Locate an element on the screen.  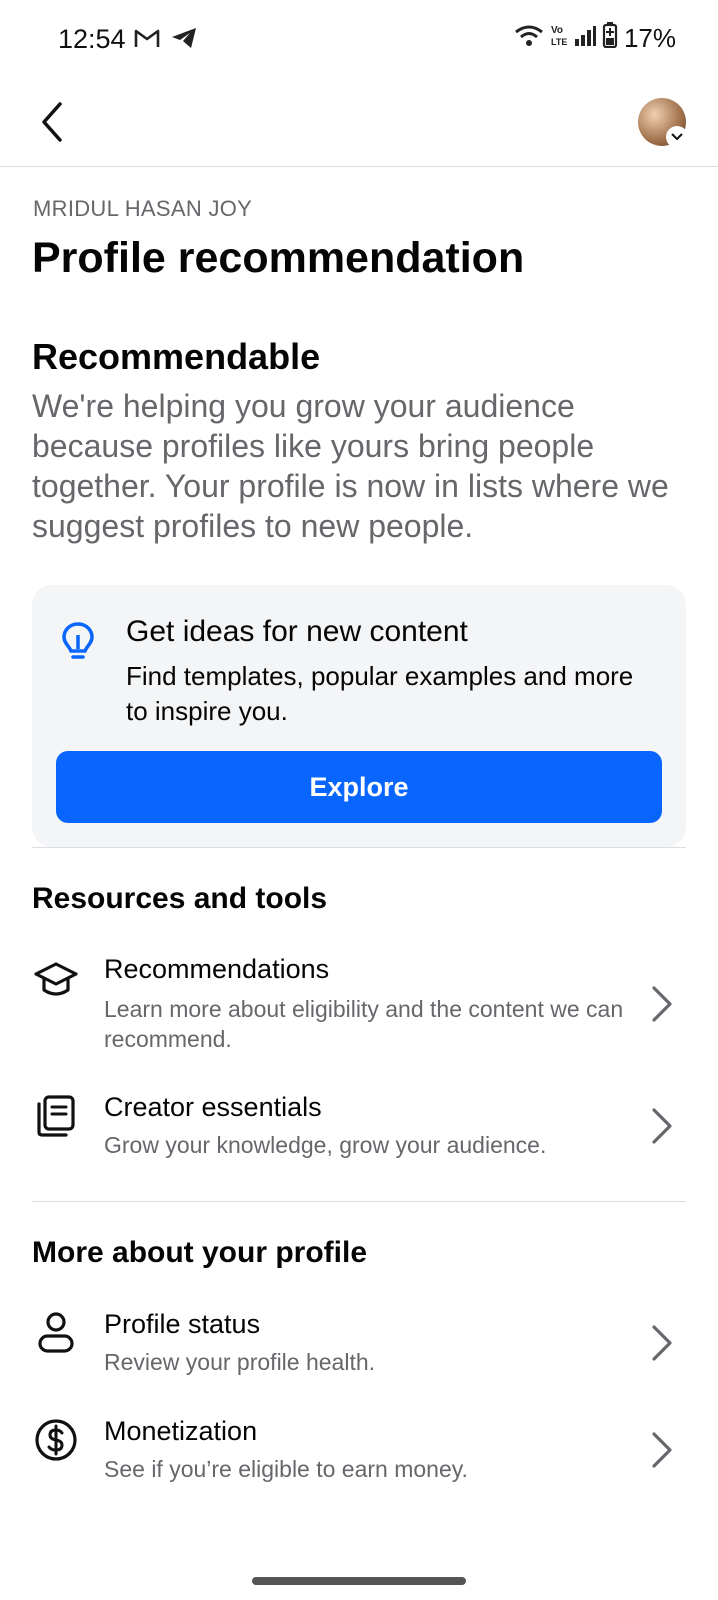
svg-text: LTE is located at coordinates (559, 42).